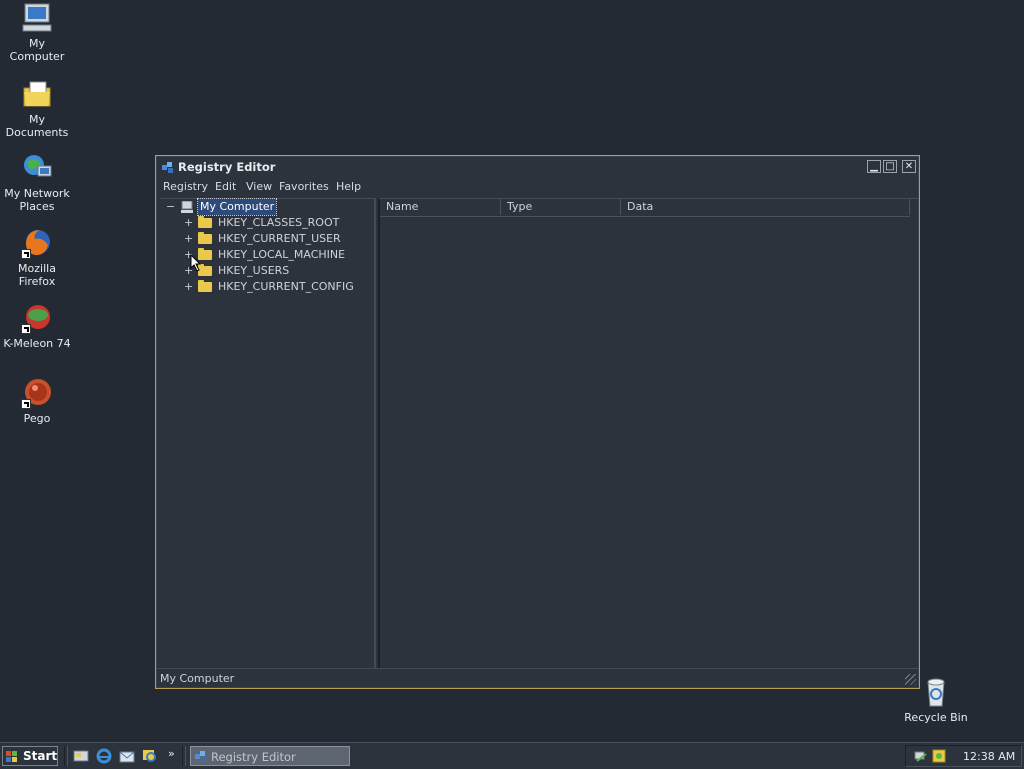  I want to click on k-meleon-icon, so click(37, 318).